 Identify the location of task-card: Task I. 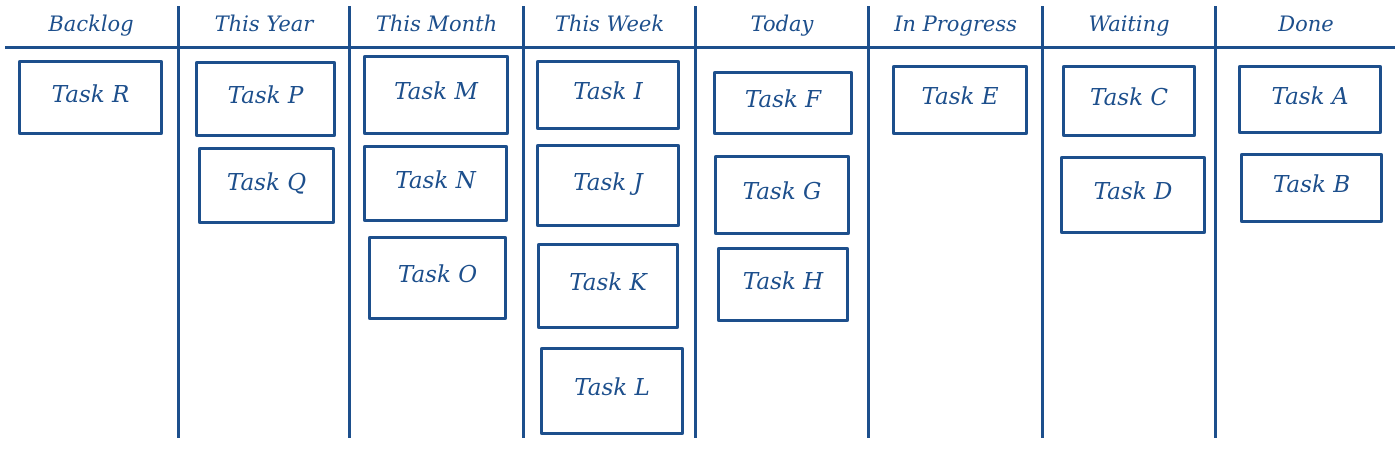
(608, 95).